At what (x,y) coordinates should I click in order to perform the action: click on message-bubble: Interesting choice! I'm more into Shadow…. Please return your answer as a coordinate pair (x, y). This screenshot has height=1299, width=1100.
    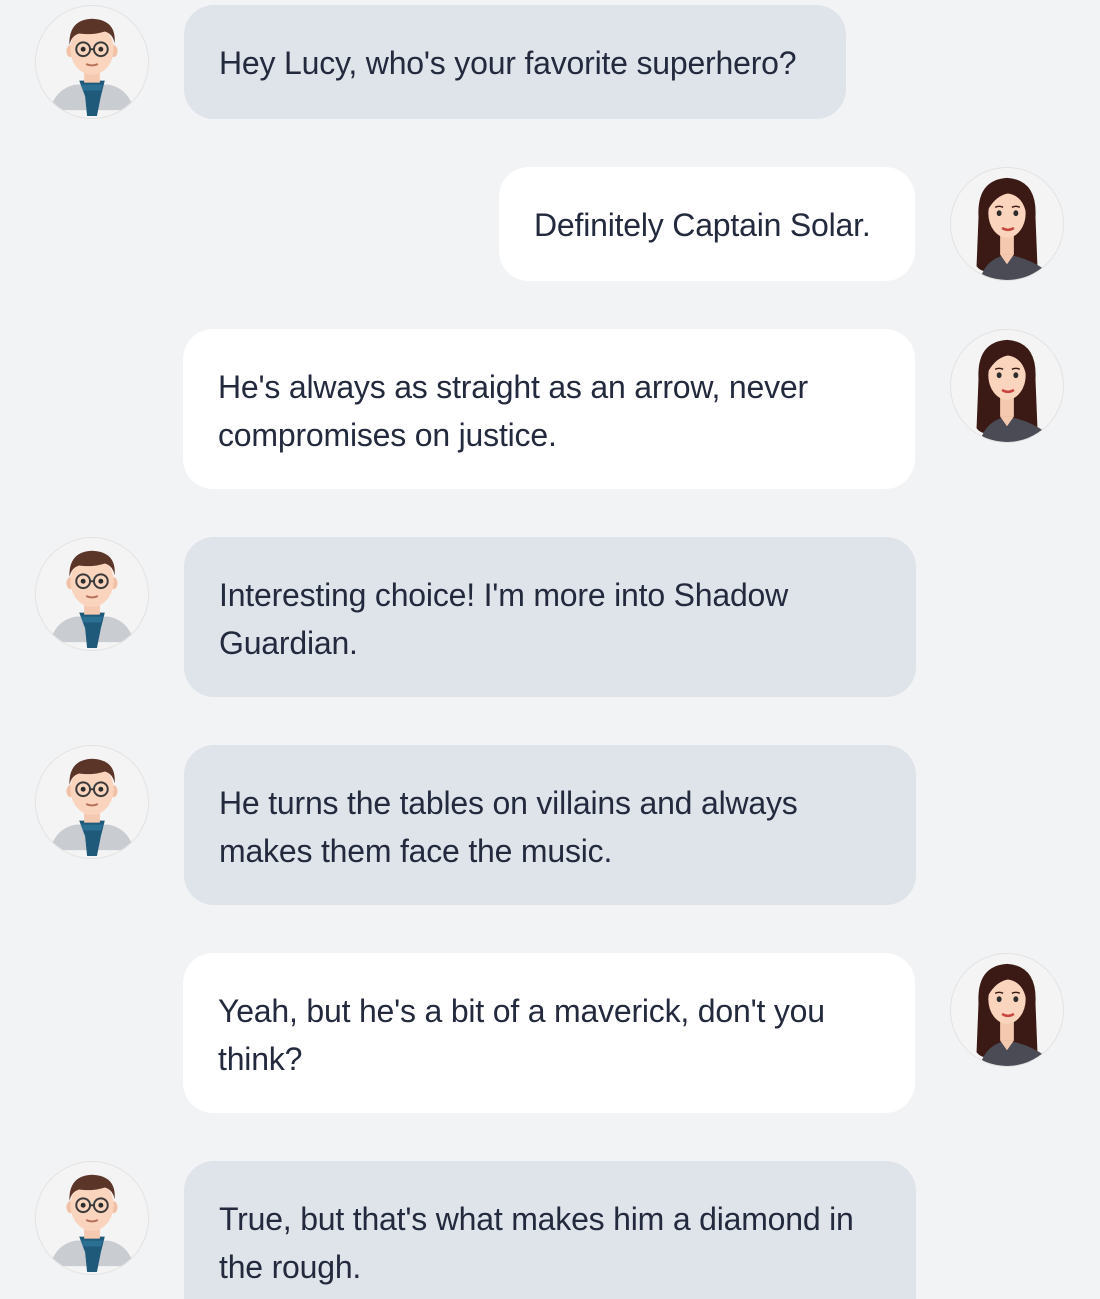
    Looking at the image, I should click on (550, 617).